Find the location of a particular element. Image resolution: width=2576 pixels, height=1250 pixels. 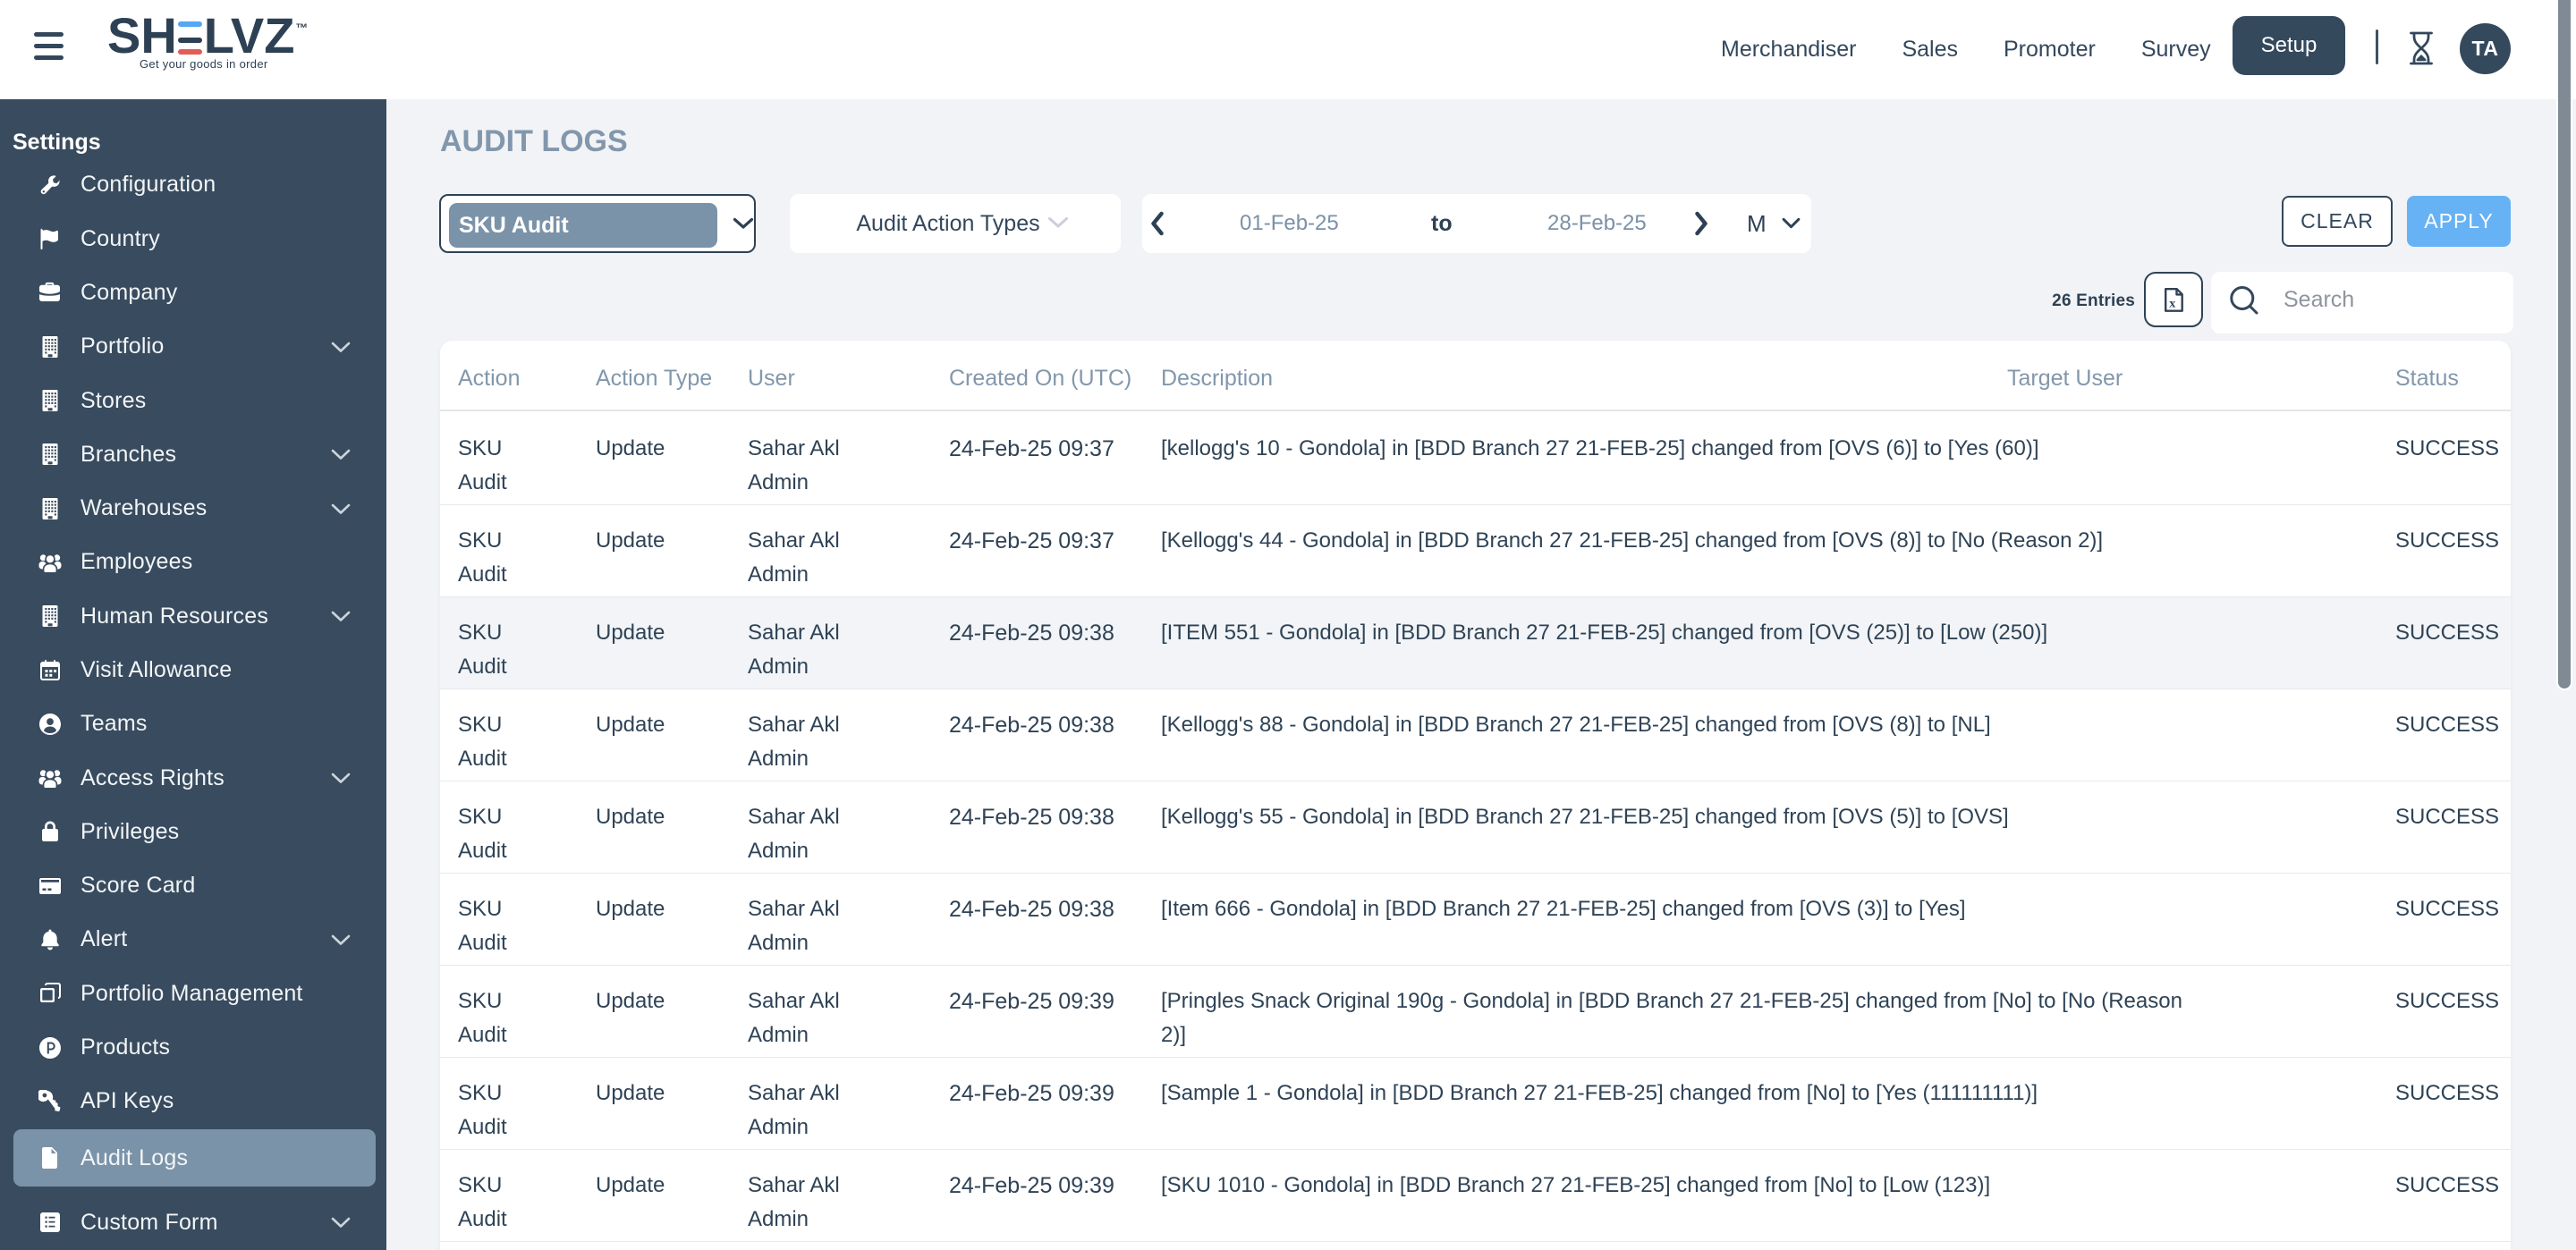

svg-text: x is located at coordinates (2172, 304).